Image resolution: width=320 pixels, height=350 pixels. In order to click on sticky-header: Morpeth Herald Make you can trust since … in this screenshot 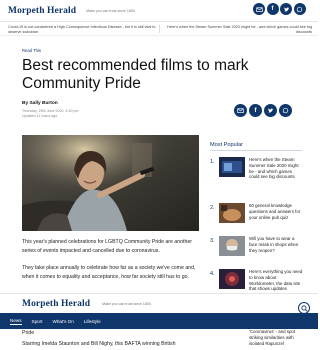, I will do `click(159, 303)`.